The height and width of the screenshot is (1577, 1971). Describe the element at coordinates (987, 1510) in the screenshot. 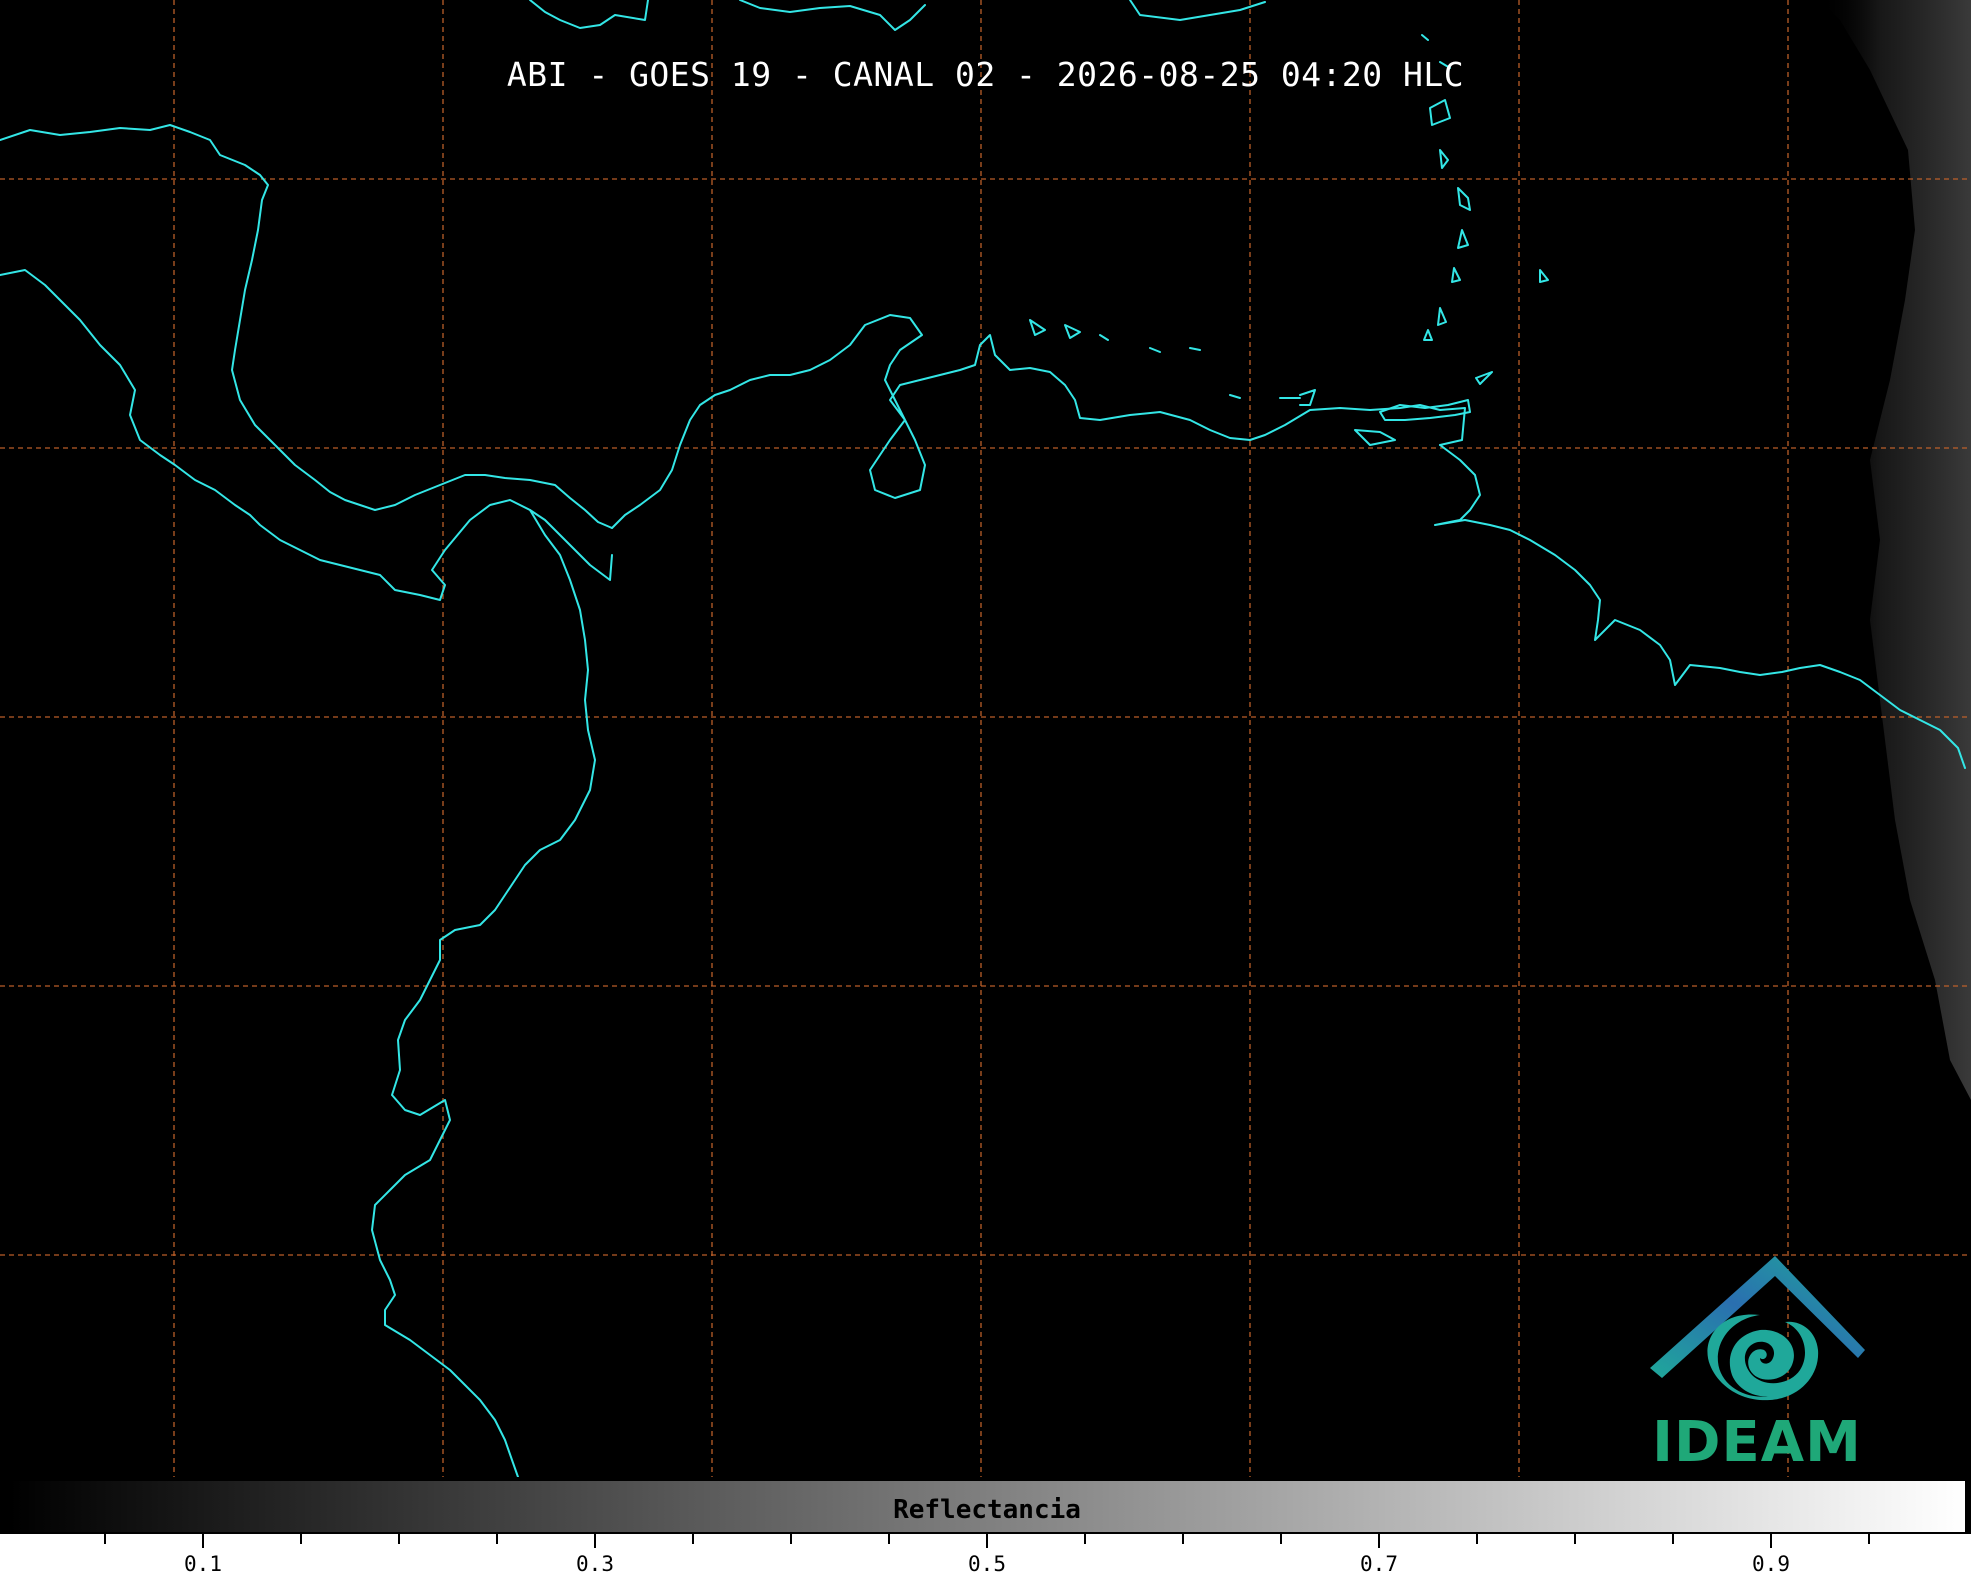

I see `colorbar-label: Reflectancia` at that location.